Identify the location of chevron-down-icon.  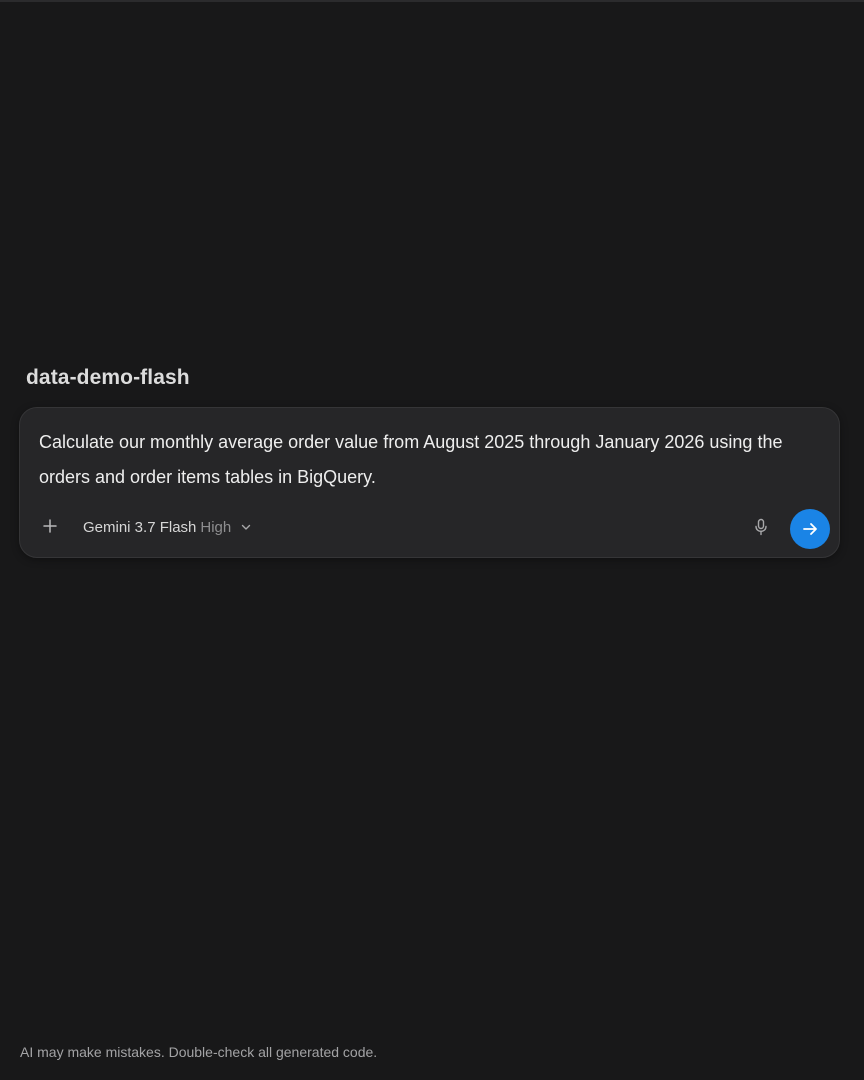
(246, 527).